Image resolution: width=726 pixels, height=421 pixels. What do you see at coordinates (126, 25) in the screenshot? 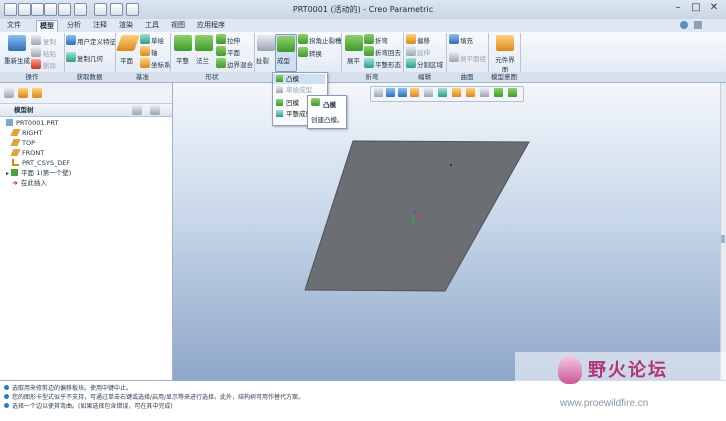
I see `tab-render: 渲染` at bounding box center [126, 25].